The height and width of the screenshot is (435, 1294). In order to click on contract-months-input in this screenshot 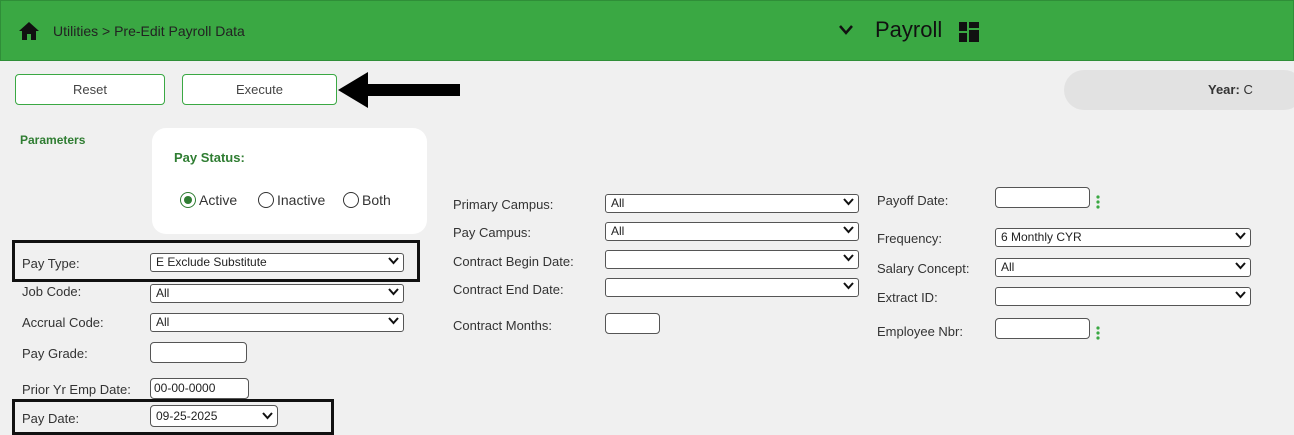, I will do `click(632, 323)`.